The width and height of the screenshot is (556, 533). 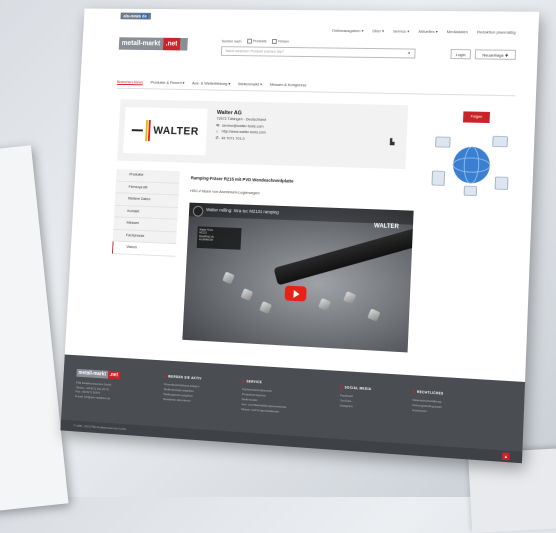 I want to click on company-web: http://www.walter-tools.com, so click(x=244, y=132).